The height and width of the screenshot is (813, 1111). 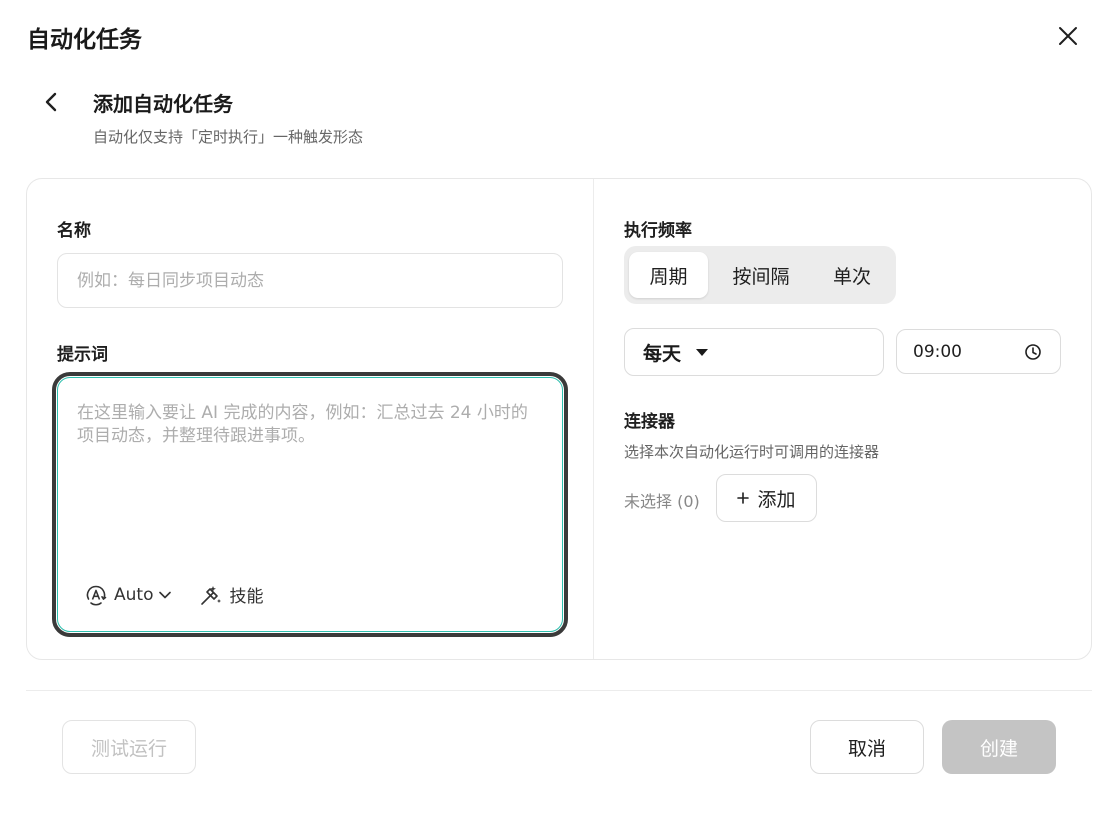 I want to click on prompt-toolbar: Auto 技能, so click(x=173, y=594).